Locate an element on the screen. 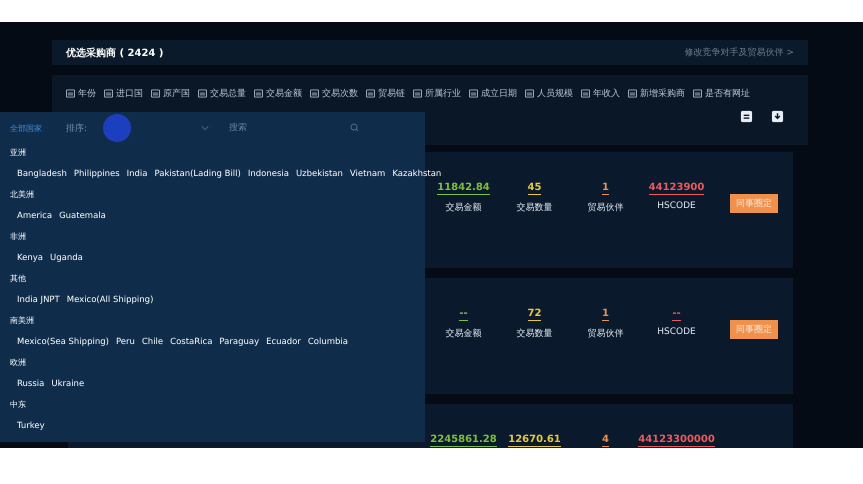  chevron-down-icon is located at coordinates (205, 128).